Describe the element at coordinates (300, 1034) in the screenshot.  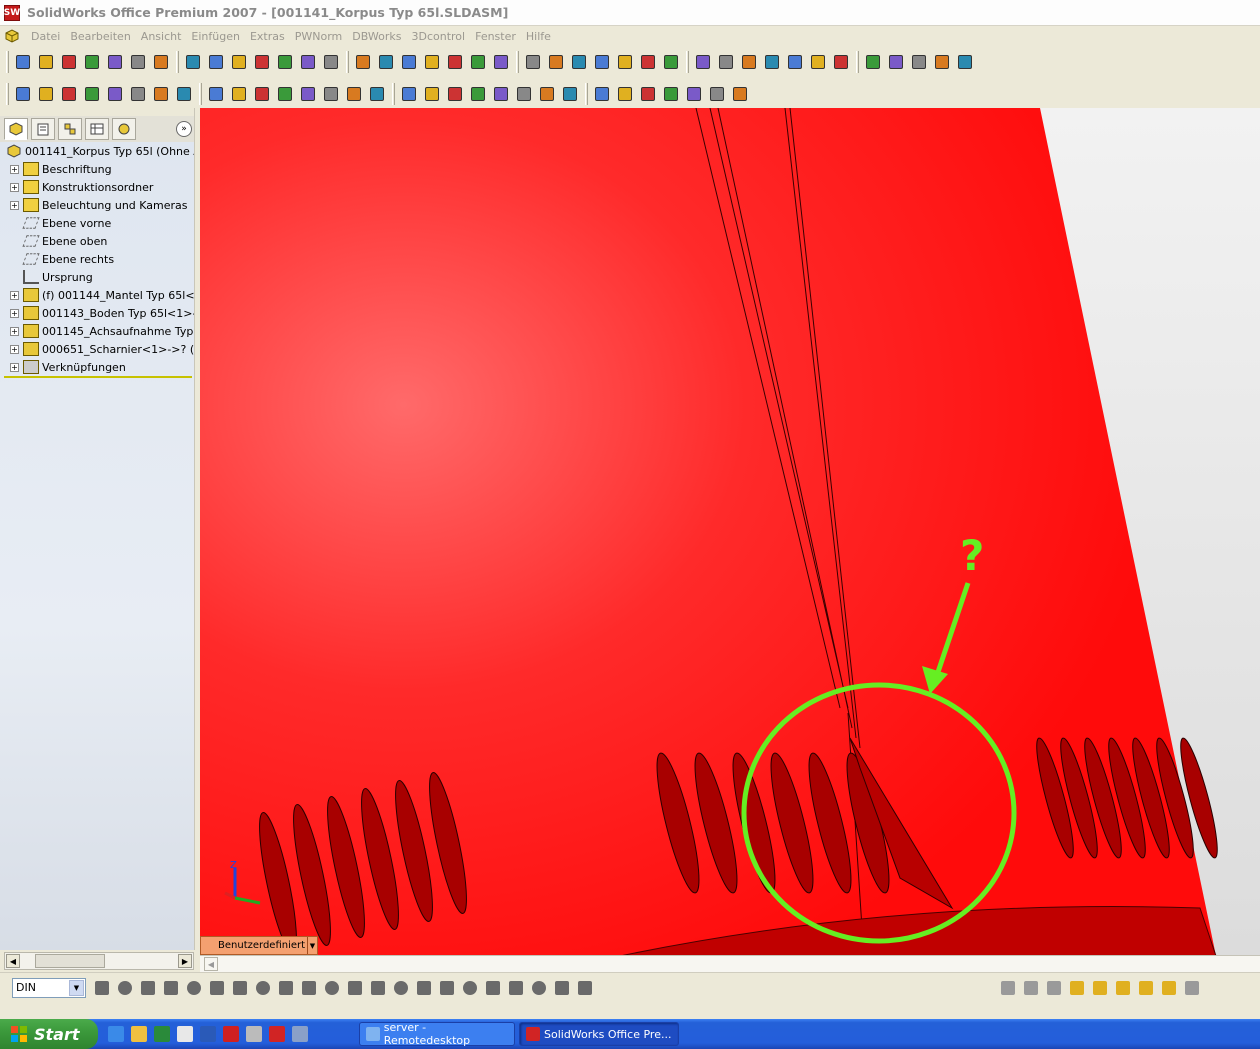
I see `editor-icon` at that location.